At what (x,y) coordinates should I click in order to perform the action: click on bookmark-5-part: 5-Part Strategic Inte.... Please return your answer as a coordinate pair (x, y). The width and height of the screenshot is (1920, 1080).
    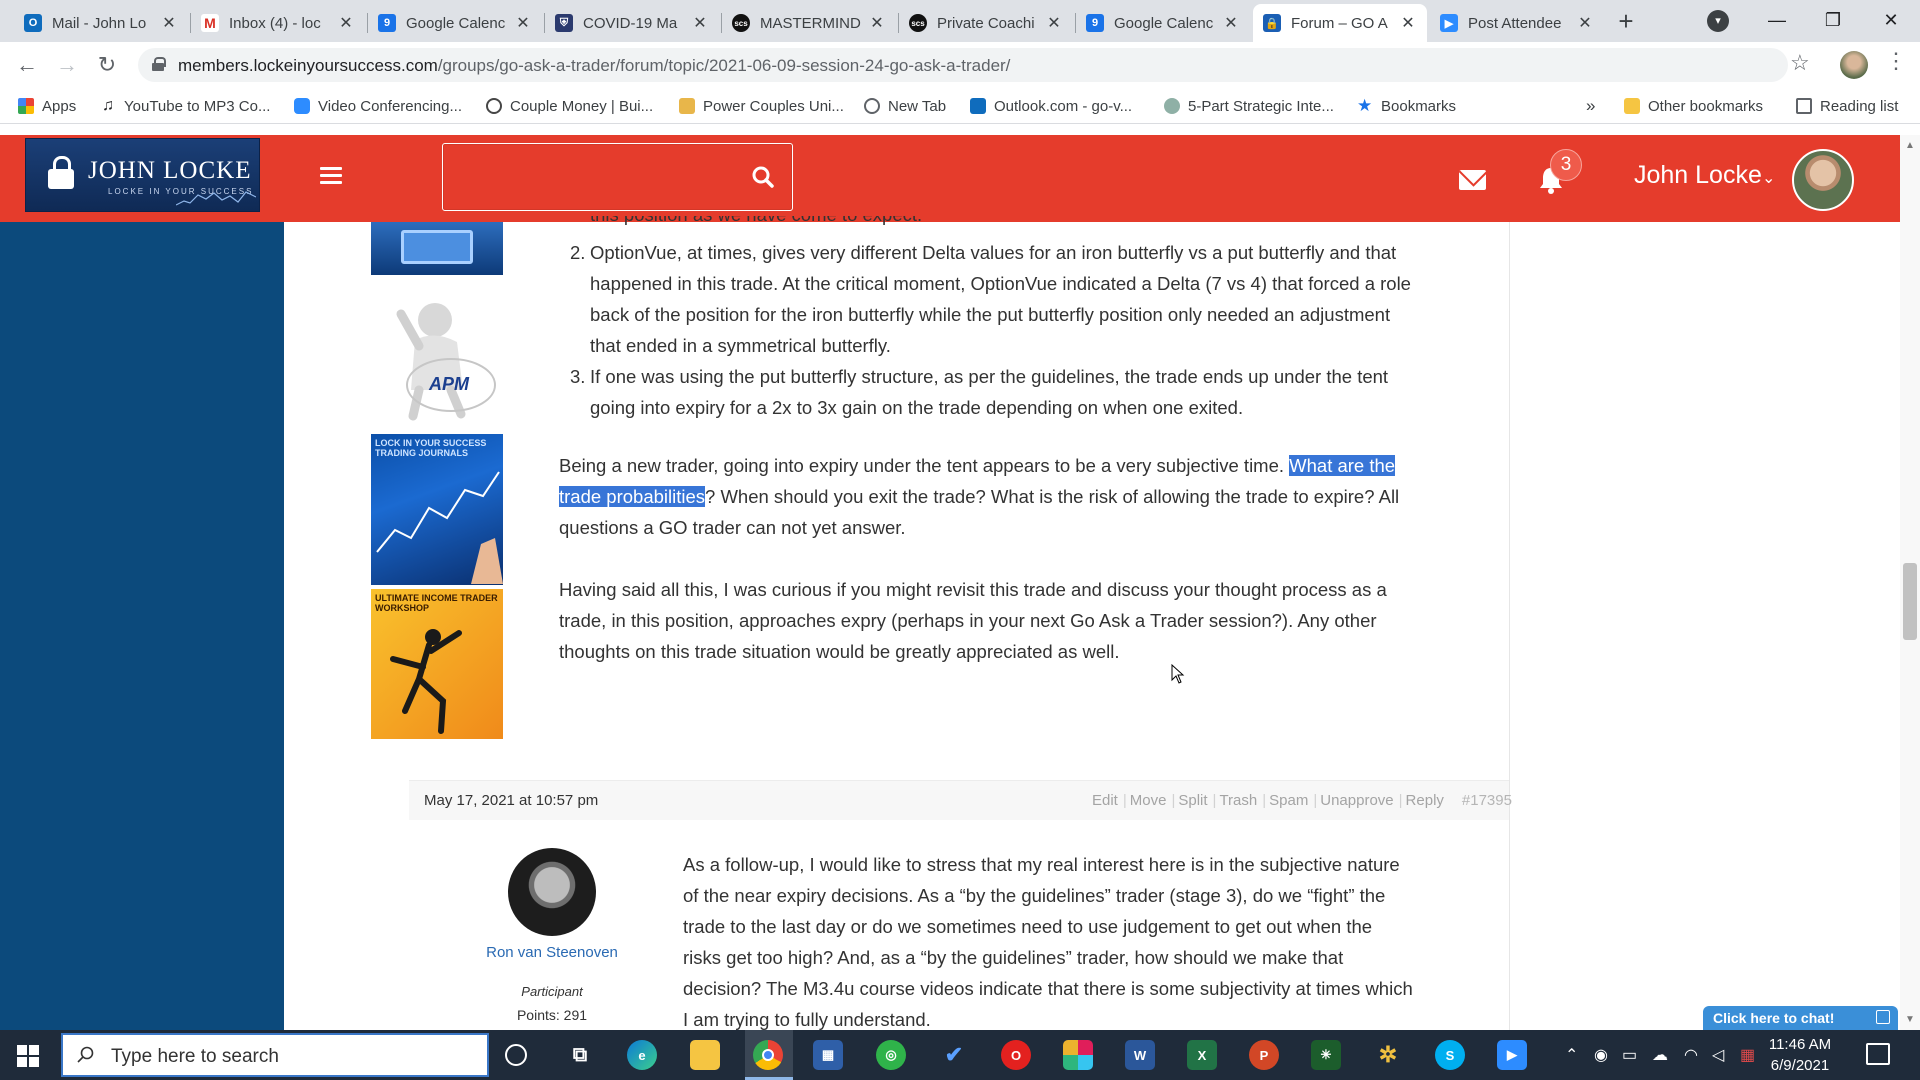
    Looking at the image, I should click on (1249, 106).